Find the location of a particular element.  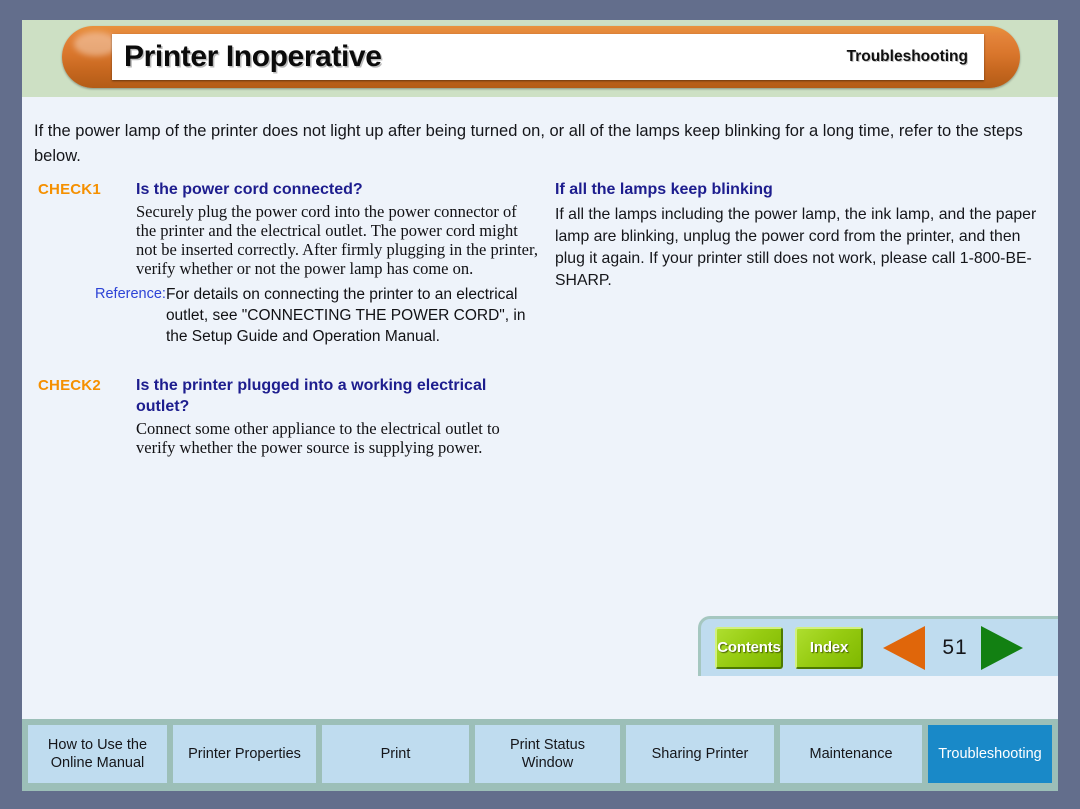

tab-print: Print is located at coordinates (395, 754).